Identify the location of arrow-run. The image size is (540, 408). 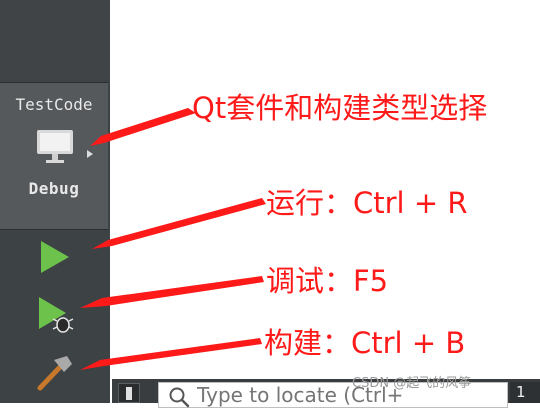
(179, 223).